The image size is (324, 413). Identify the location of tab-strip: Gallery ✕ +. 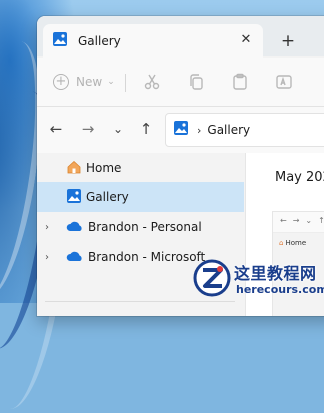
(180, 37).